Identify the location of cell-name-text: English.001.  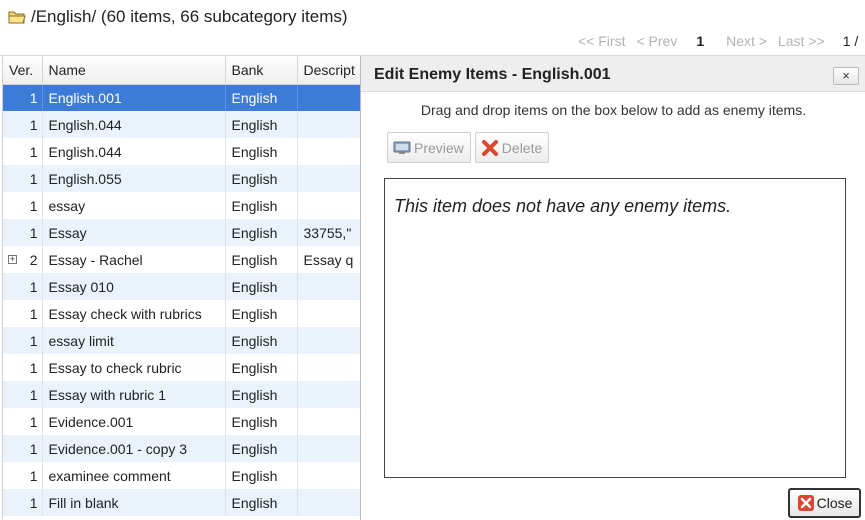
(85, 97).